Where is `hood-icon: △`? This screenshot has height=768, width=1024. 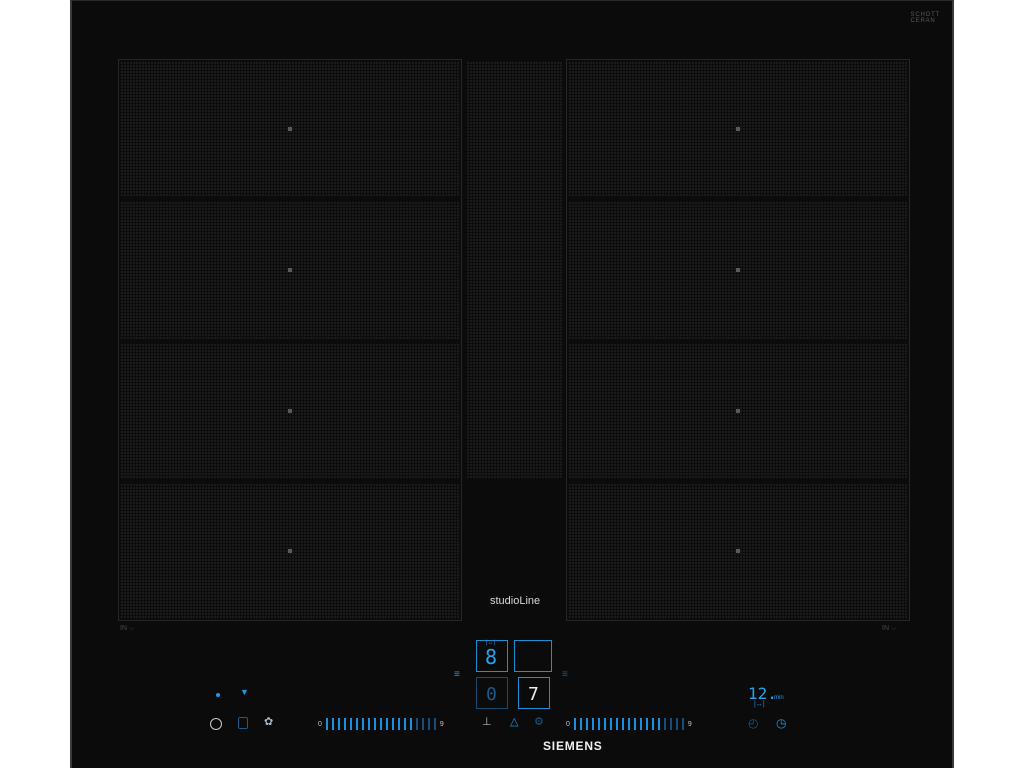 hood-icon: △ is located at coordinates (514, 721).